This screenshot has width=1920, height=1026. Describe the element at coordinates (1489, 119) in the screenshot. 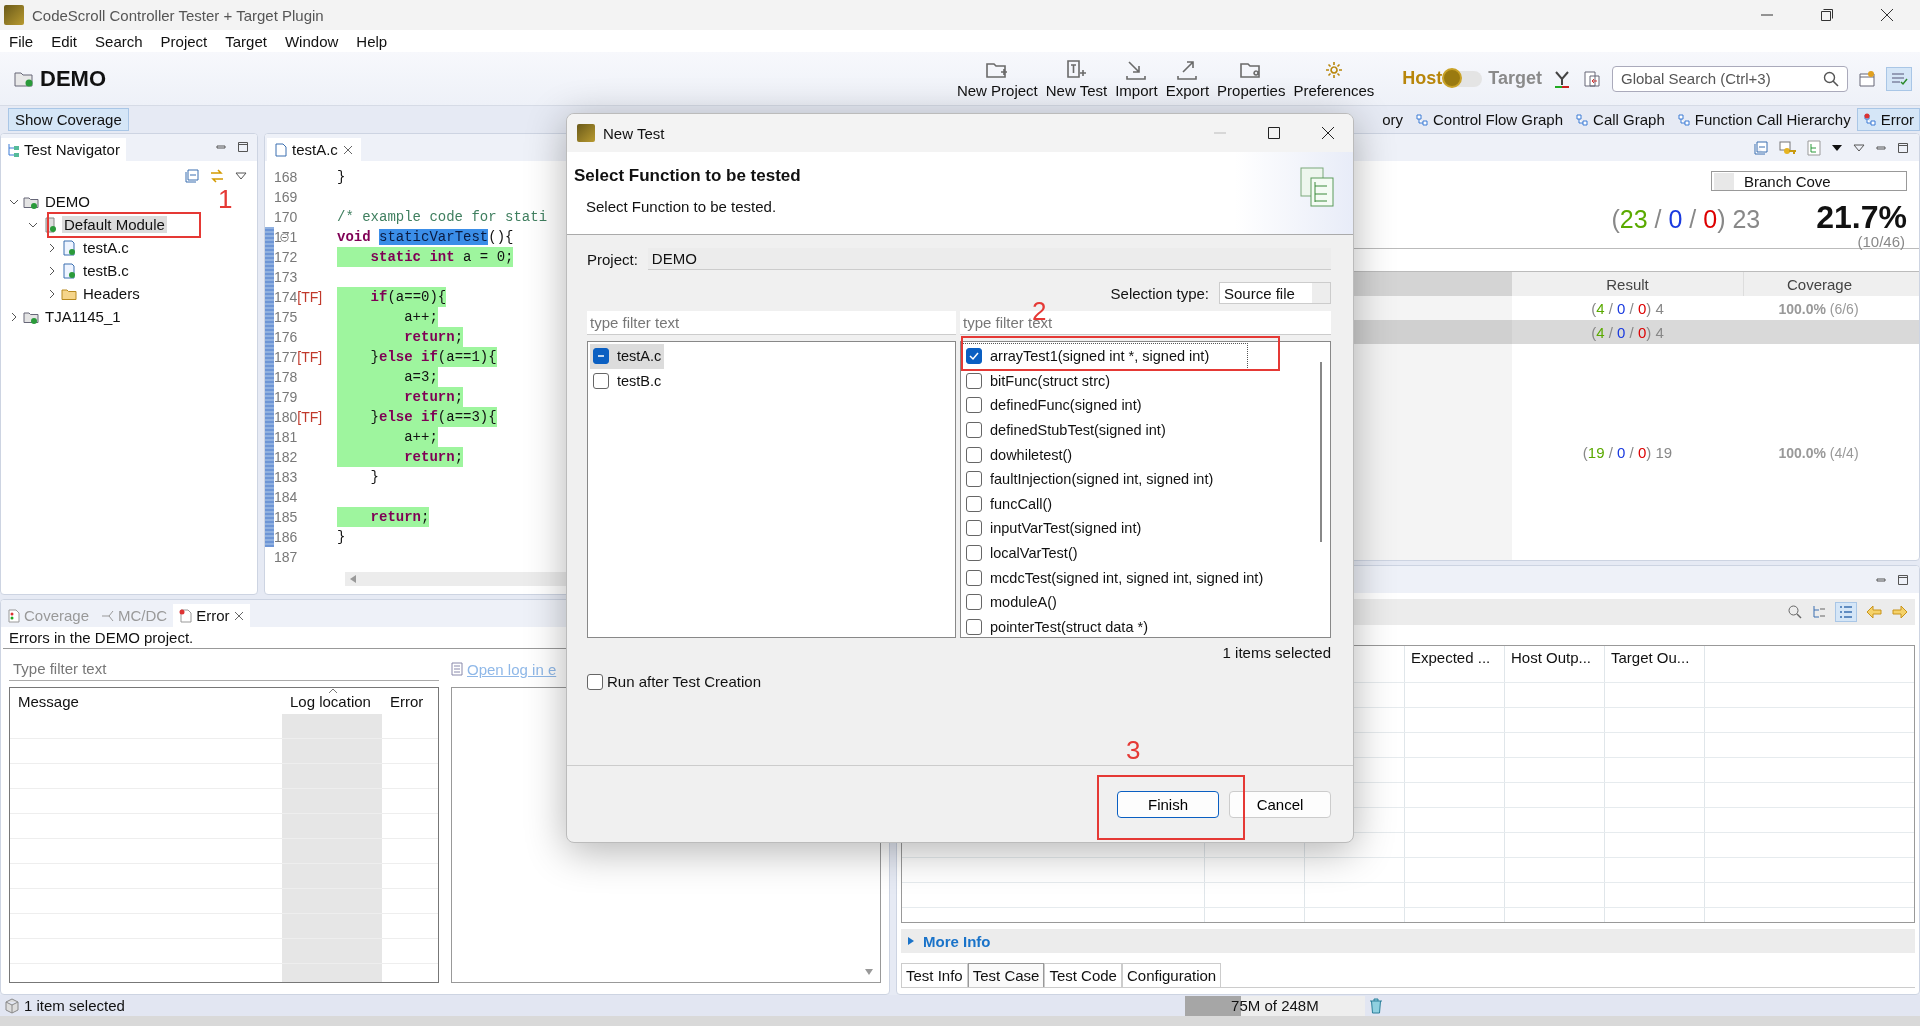

I see `perspective-tab: Control Flow Graph` at that location.